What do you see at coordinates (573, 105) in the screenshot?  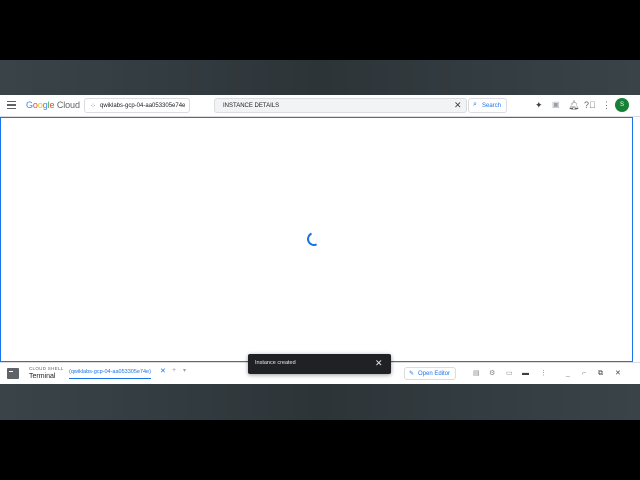 I see `notifications-bell-icon: 🔔︎` at bounding box center [573, 105].